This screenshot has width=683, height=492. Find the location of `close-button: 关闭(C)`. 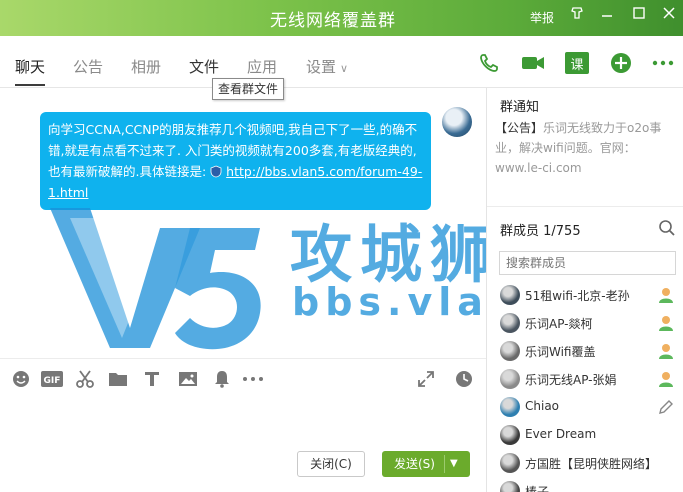

close-button: 关闭(C) is located at coordinates (331, 464).